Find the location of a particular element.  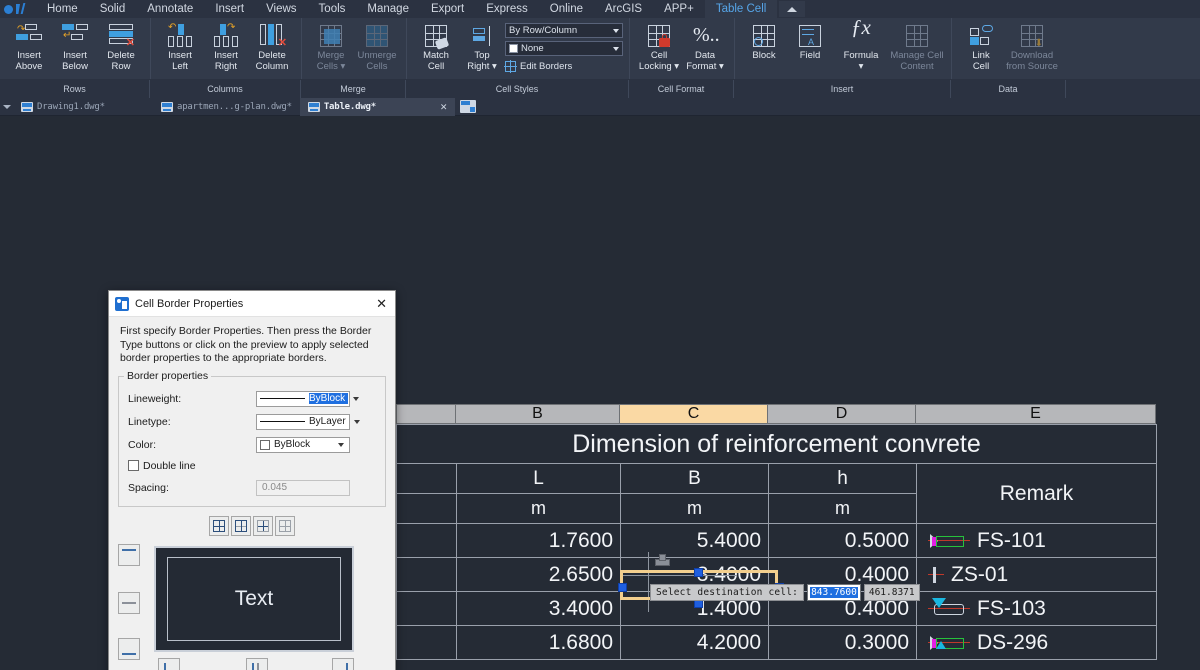

close-icon: ✕ is located at coordinates (438, 106).